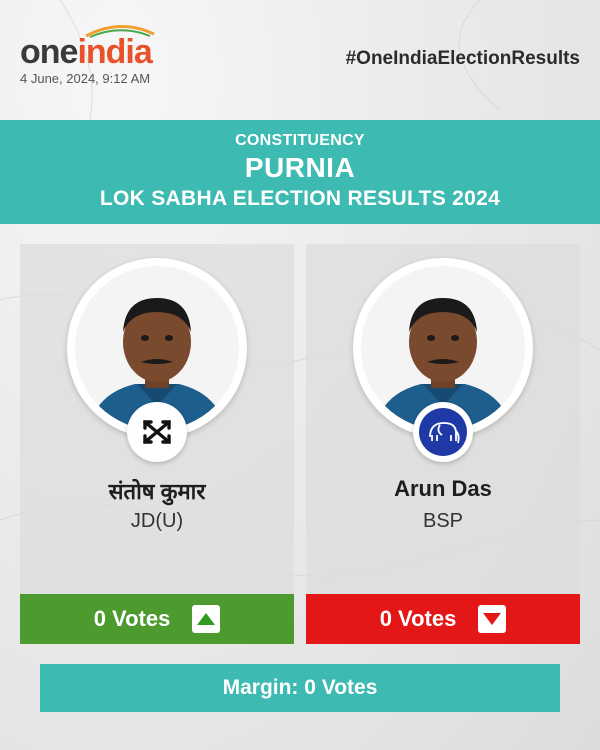  What do you see at coordinates (157, 432) in the screenshot?
I see `jdu-arrow-symbol-icon` at bounding box center [157, 432].